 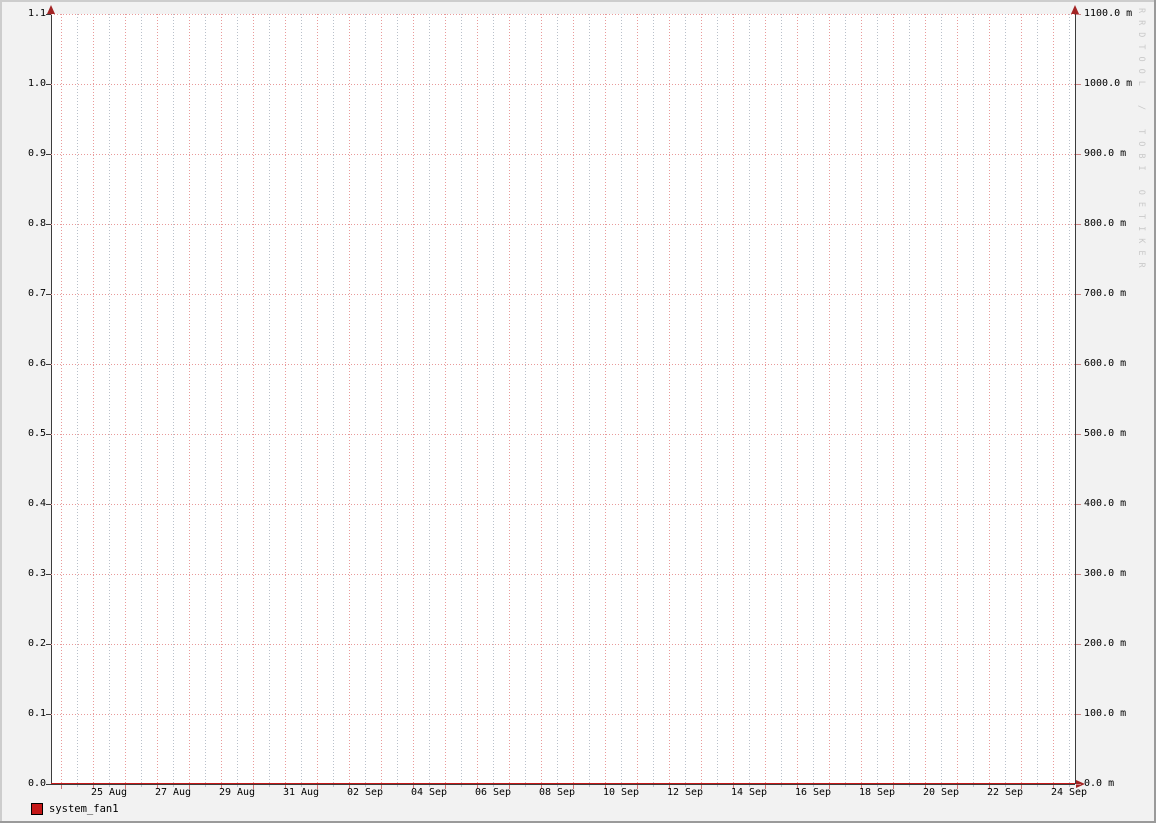 I want to click on y-axis-right-tick-label: 100.0 m, so click(x=1105, y=713).